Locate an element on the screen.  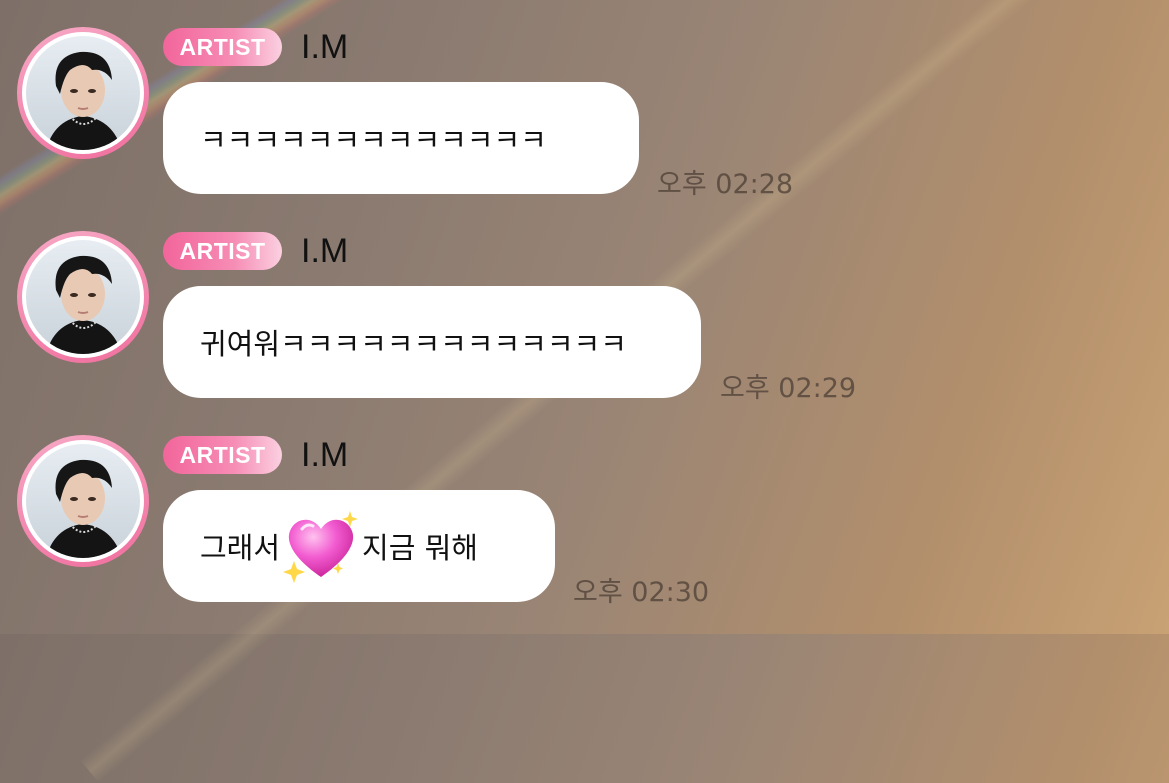
message-text-after: 지금 뭐해 is located at coordinates (420, 548).